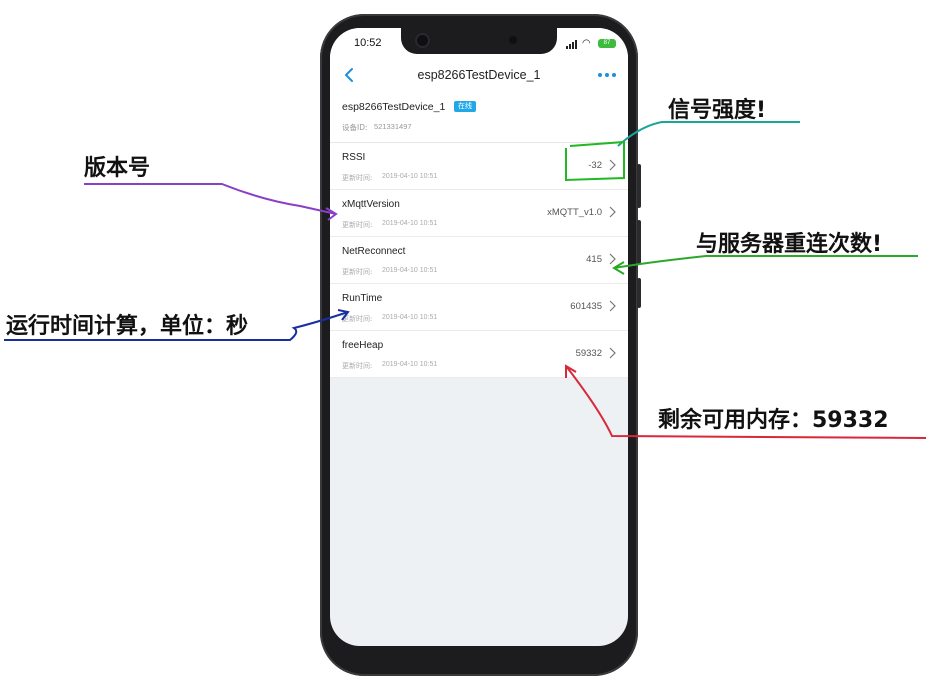  I want to click on power-button, so click(639, 293).